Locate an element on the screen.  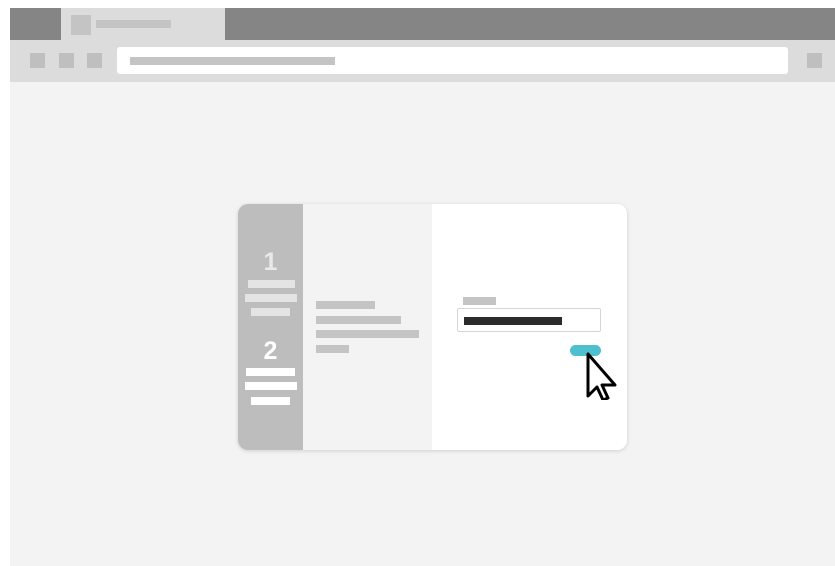
text-input-field is located at coordinates (529, 320).